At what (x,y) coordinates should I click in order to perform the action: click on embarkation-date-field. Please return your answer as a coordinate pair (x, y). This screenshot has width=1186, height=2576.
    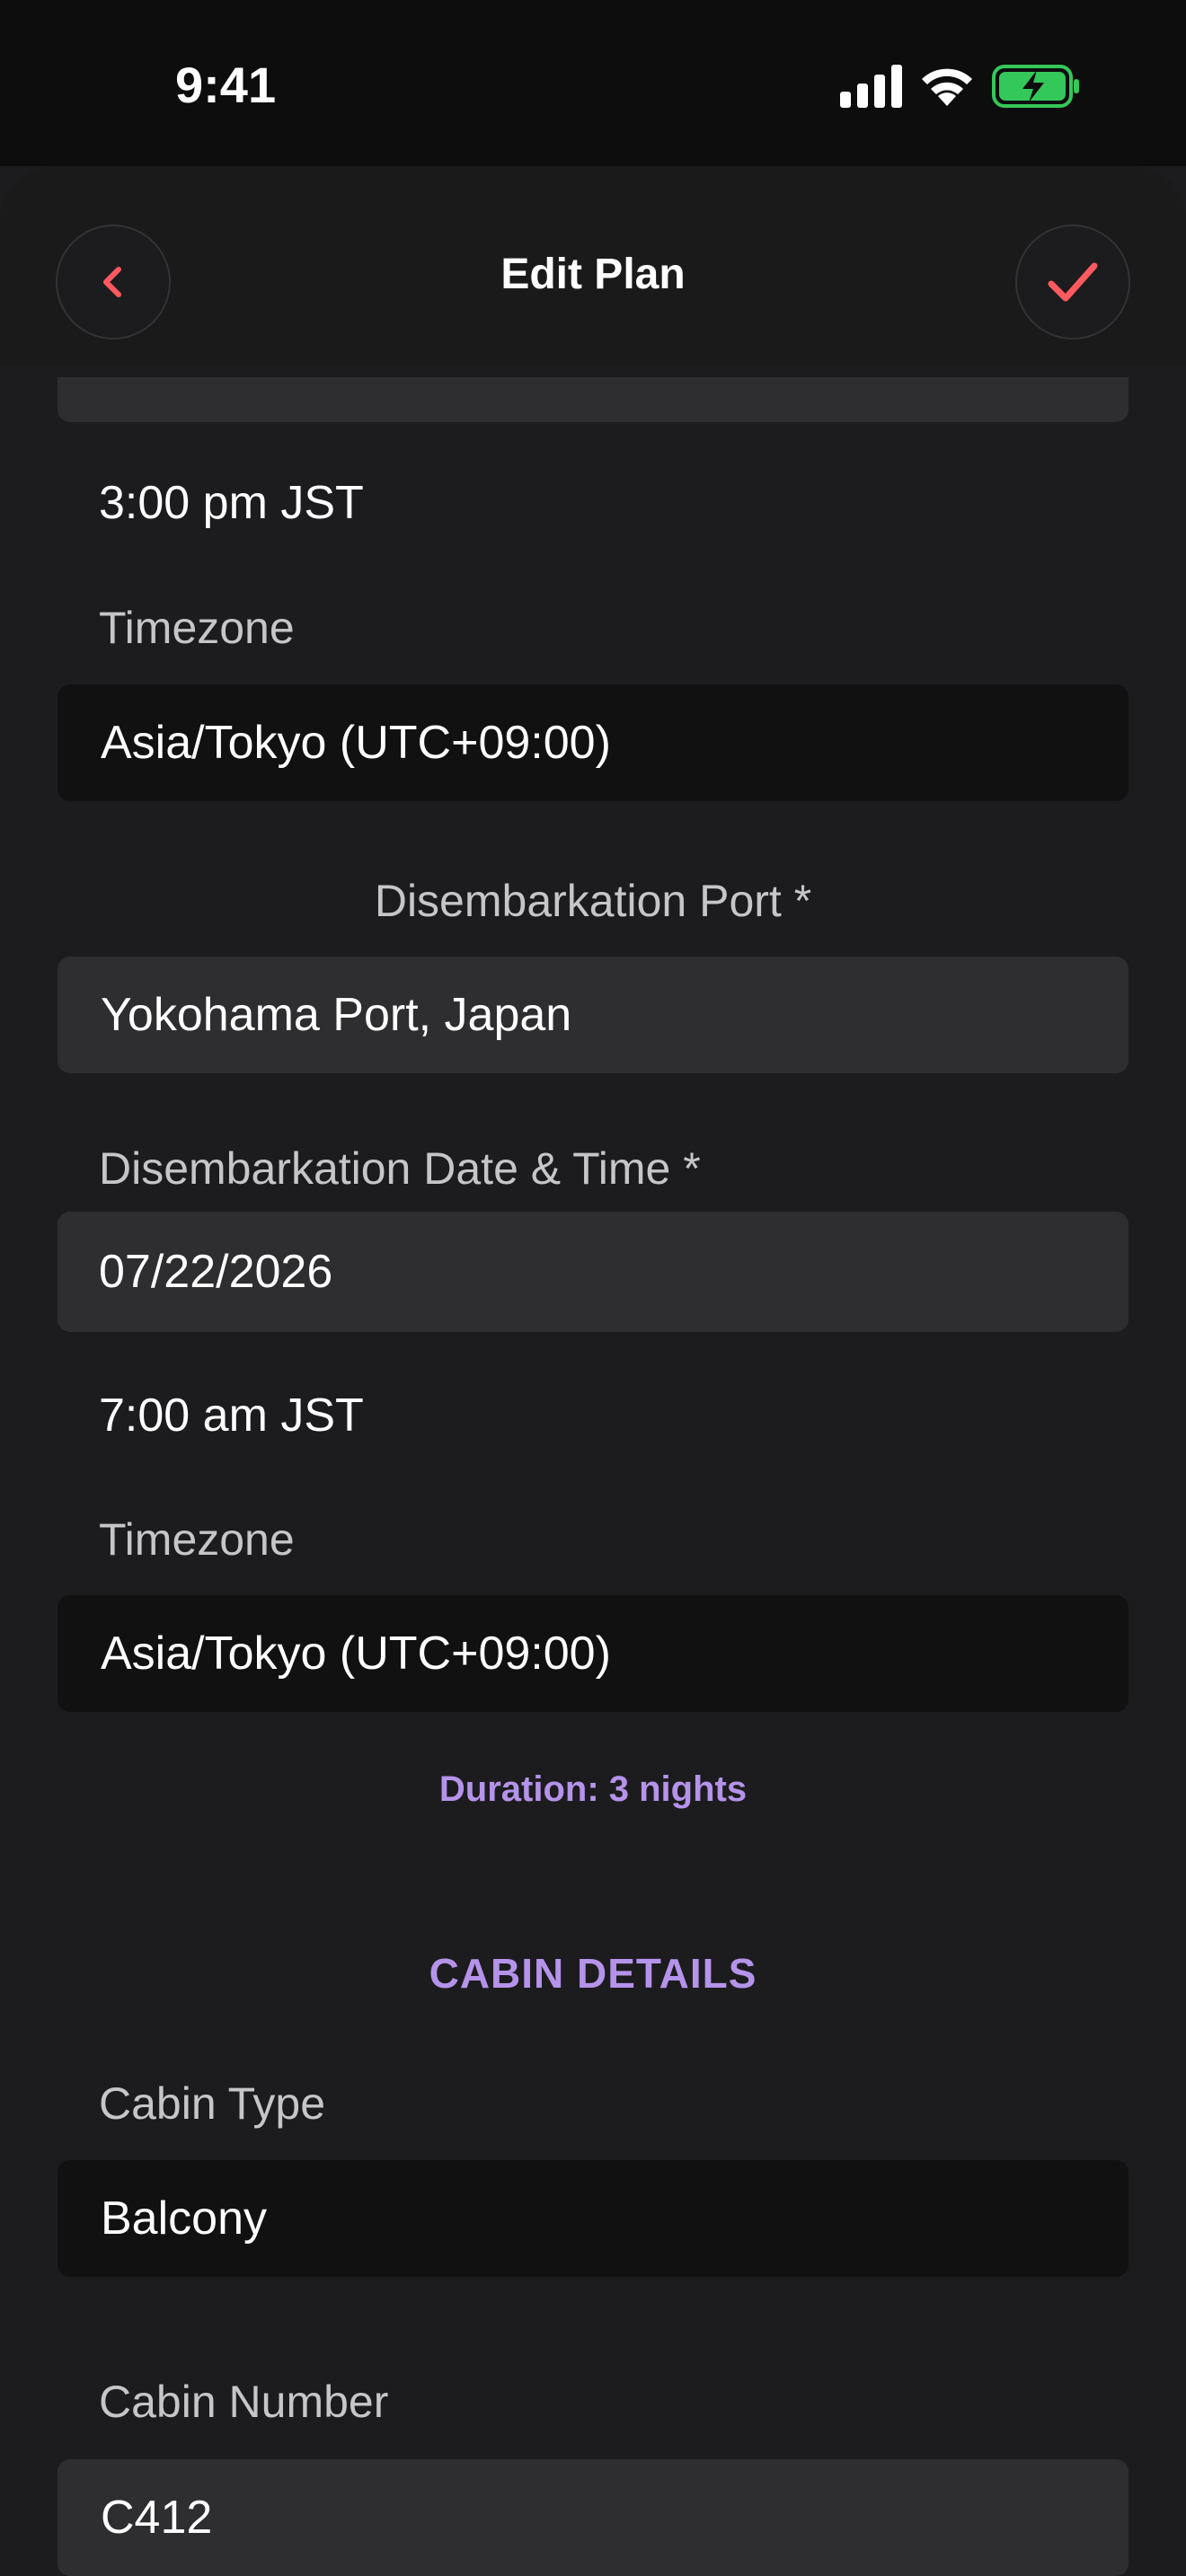
    Looking at the image, I should click on (593, 399).